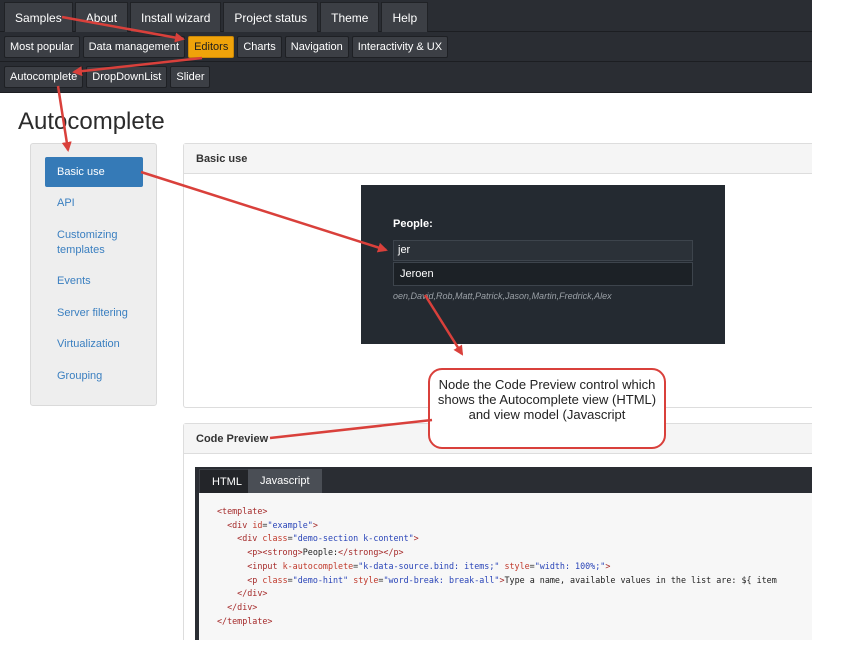  I want to click on arrow-basic-use-to-input, so click(264, 211).